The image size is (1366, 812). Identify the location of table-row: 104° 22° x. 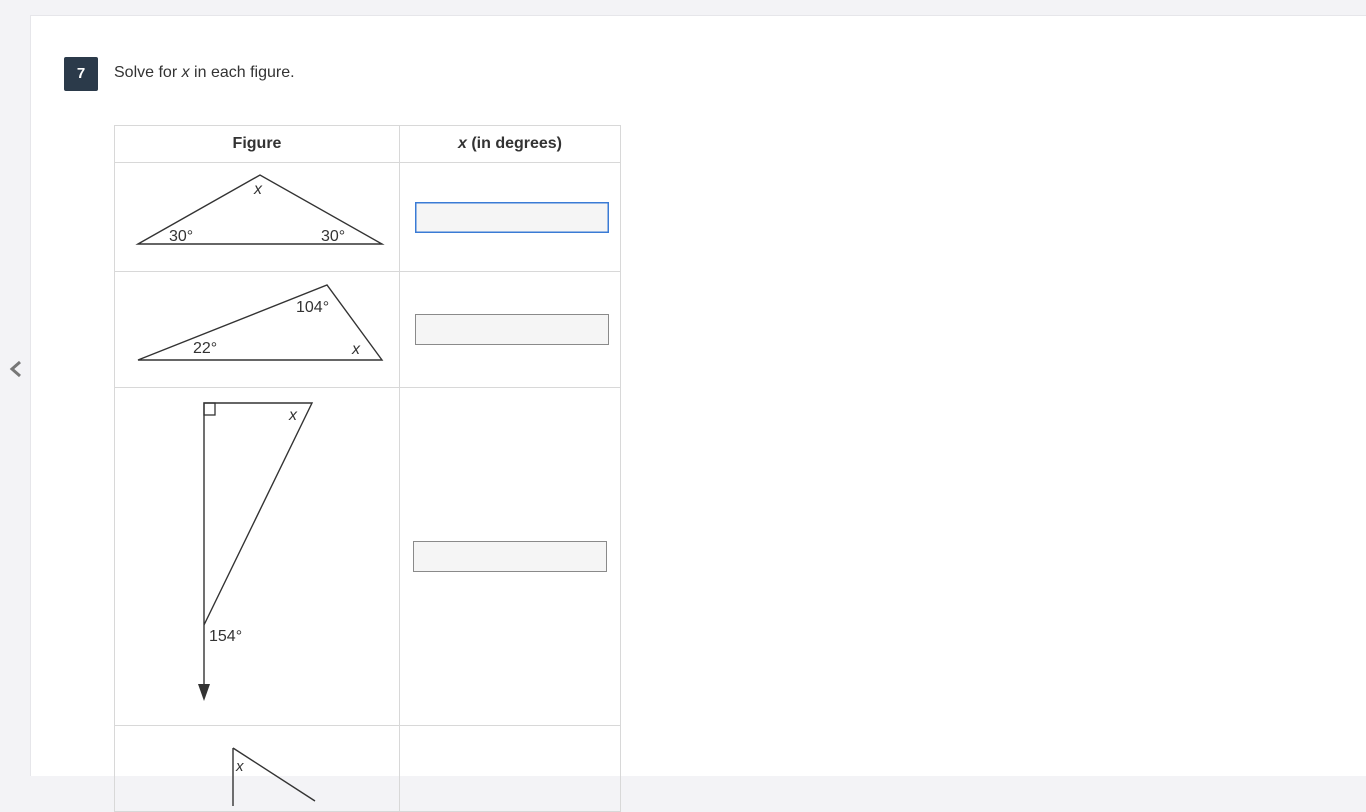
(367, 329).